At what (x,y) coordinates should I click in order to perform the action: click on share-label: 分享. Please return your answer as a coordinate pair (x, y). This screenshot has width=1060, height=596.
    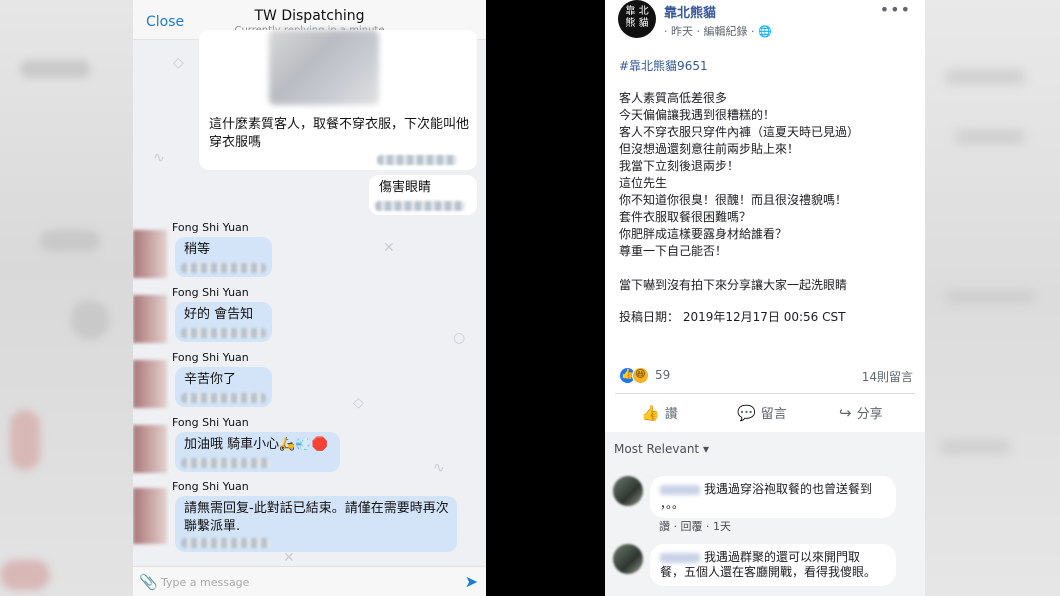
    Looking at the image, I should click on (869, 414).